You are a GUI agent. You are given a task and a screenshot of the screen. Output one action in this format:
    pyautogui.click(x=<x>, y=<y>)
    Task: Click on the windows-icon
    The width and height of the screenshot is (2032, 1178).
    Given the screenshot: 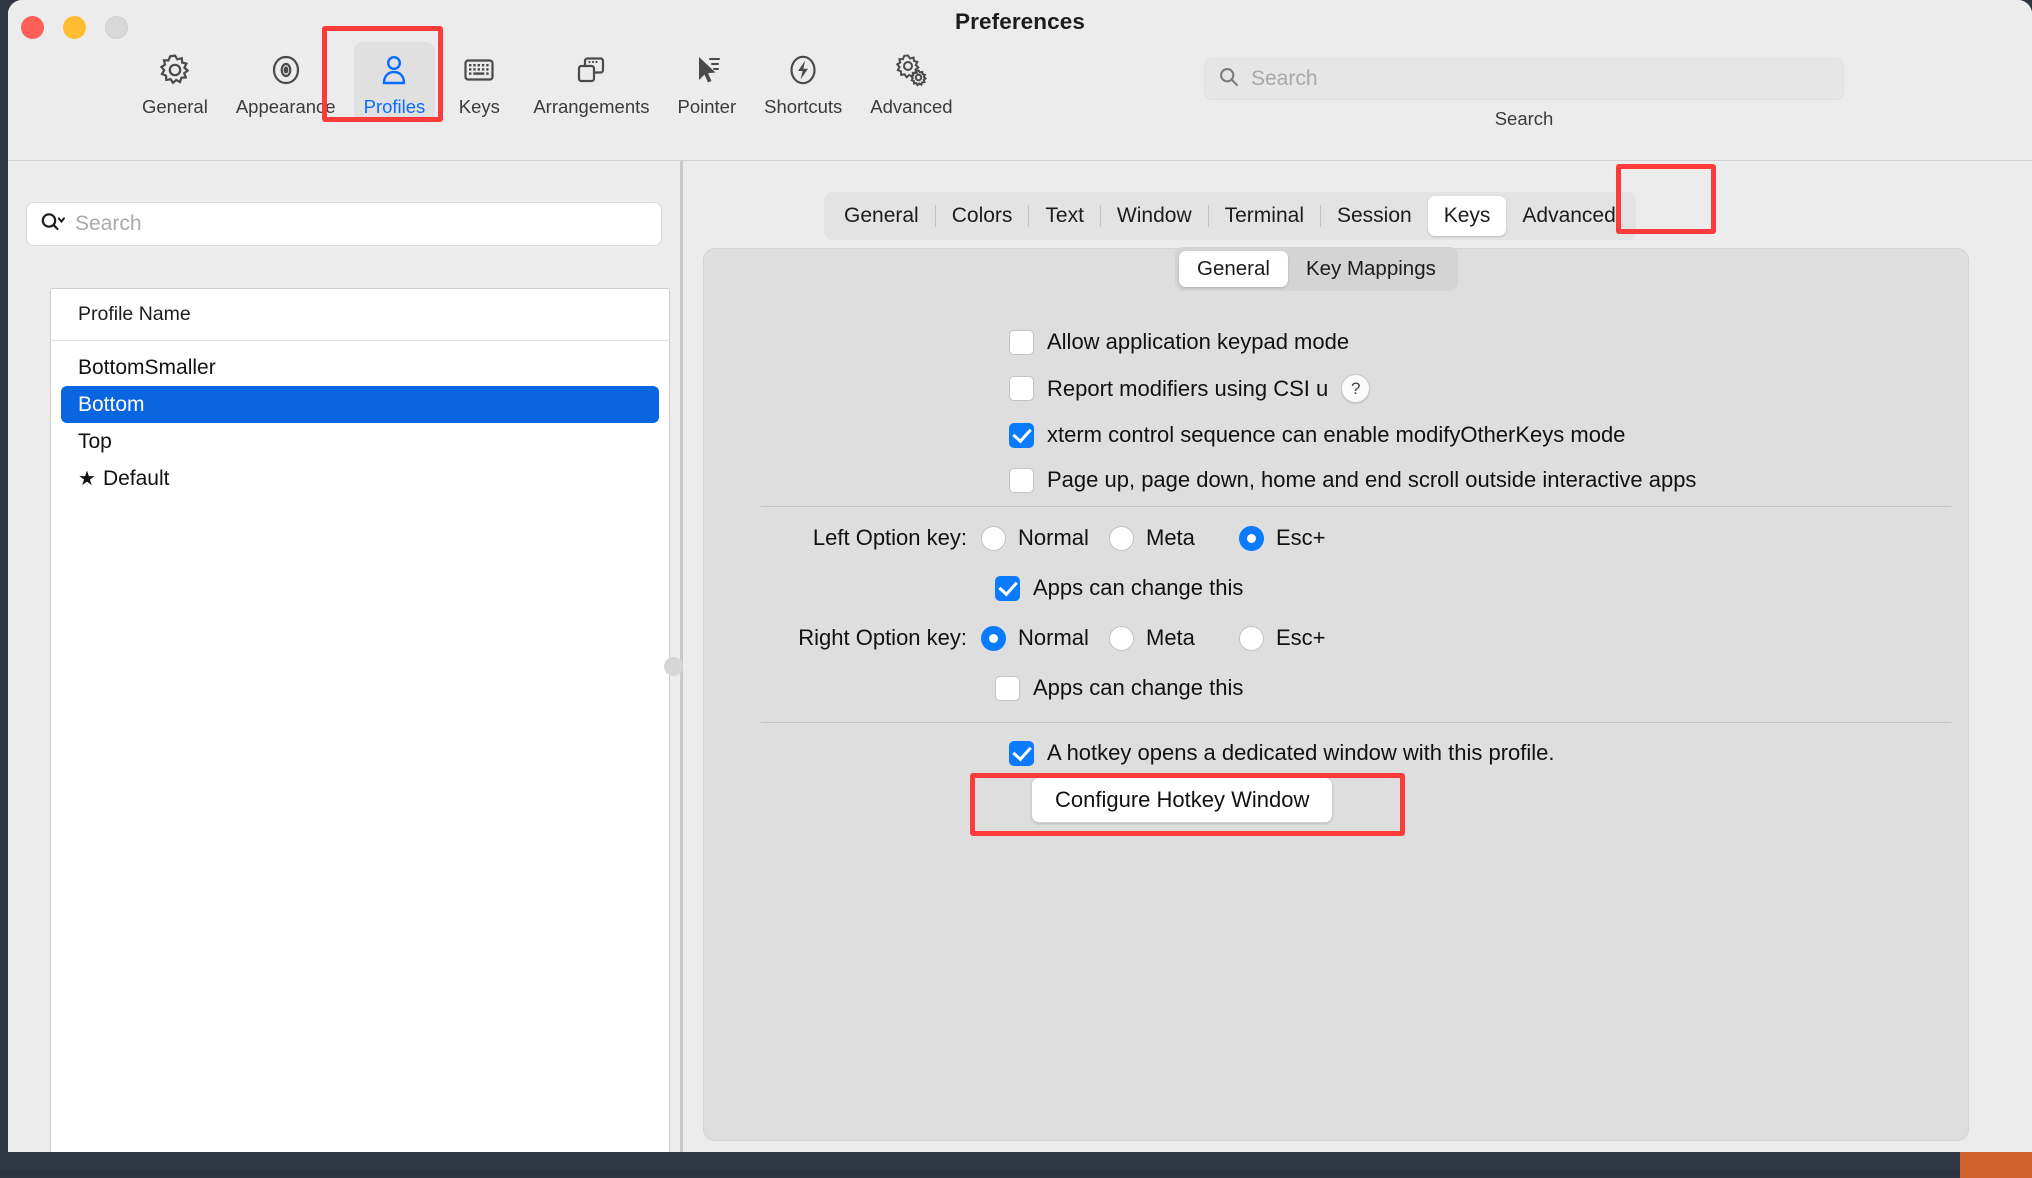 What is the action you would take?
    pyautogui.click(x=591, y=70)
    